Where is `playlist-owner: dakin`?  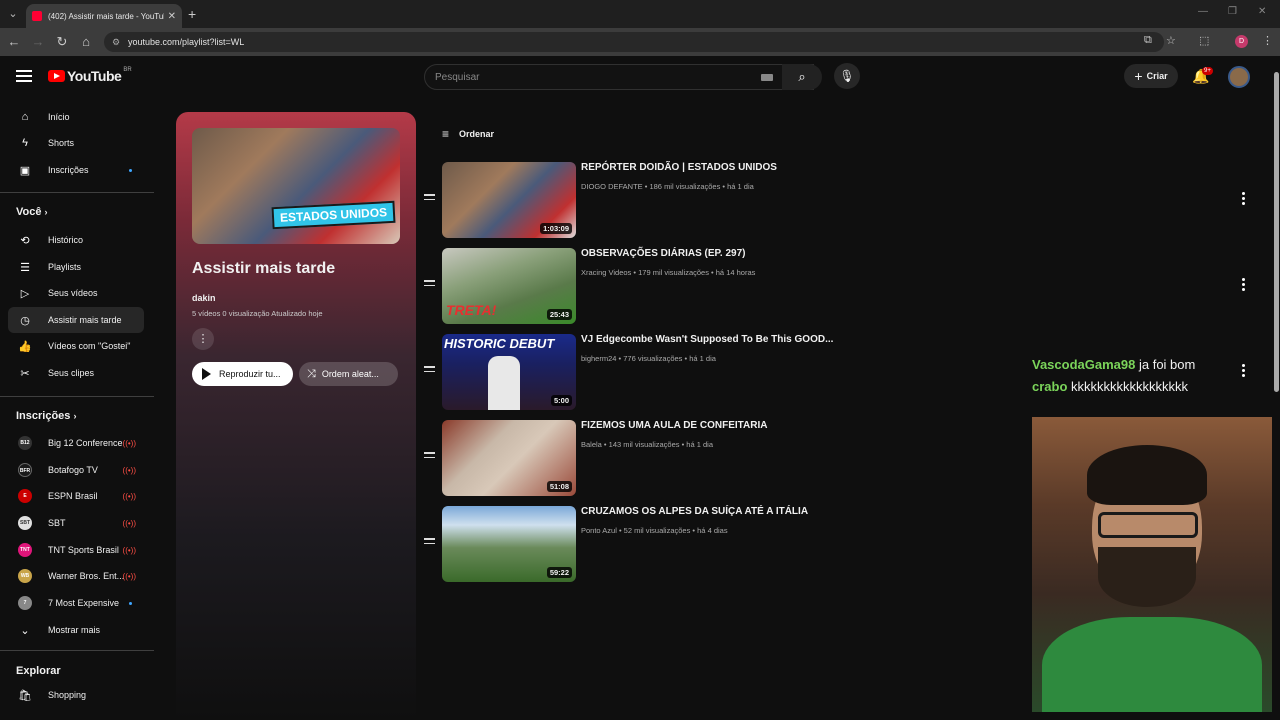 playlist-owner: dakin is located at coordinates (204, 298).